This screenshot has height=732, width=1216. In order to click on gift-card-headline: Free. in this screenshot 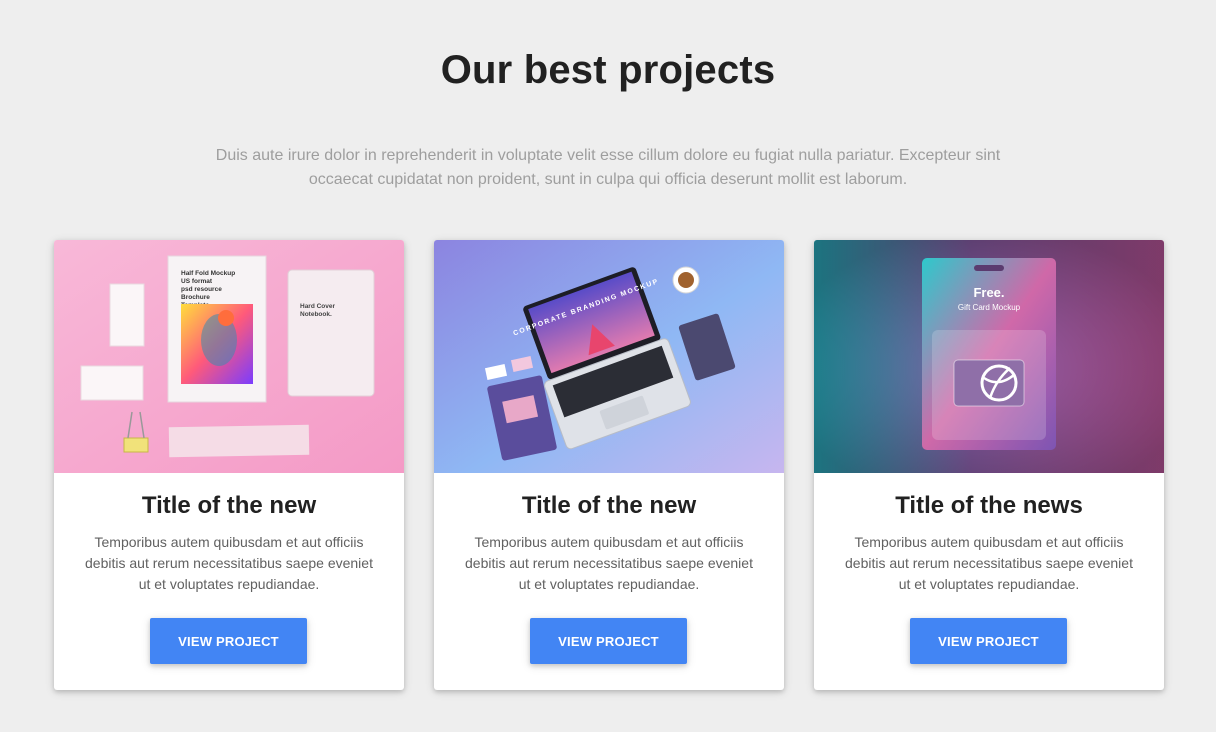, I will do `click(988, 292)`.